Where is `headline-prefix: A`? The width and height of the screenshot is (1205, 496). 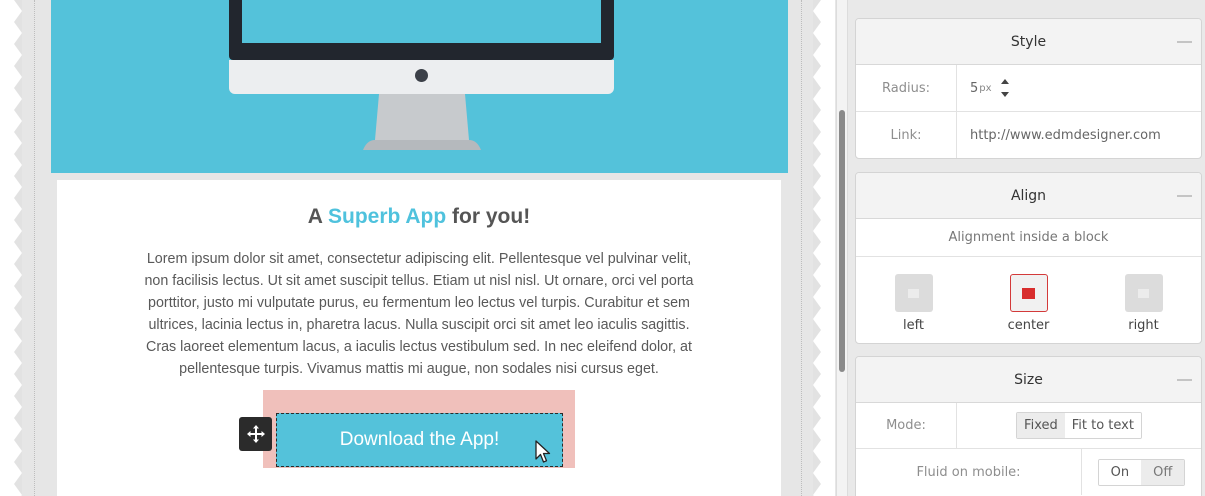 headline-prefix: A is located at coordinates (317, 216).